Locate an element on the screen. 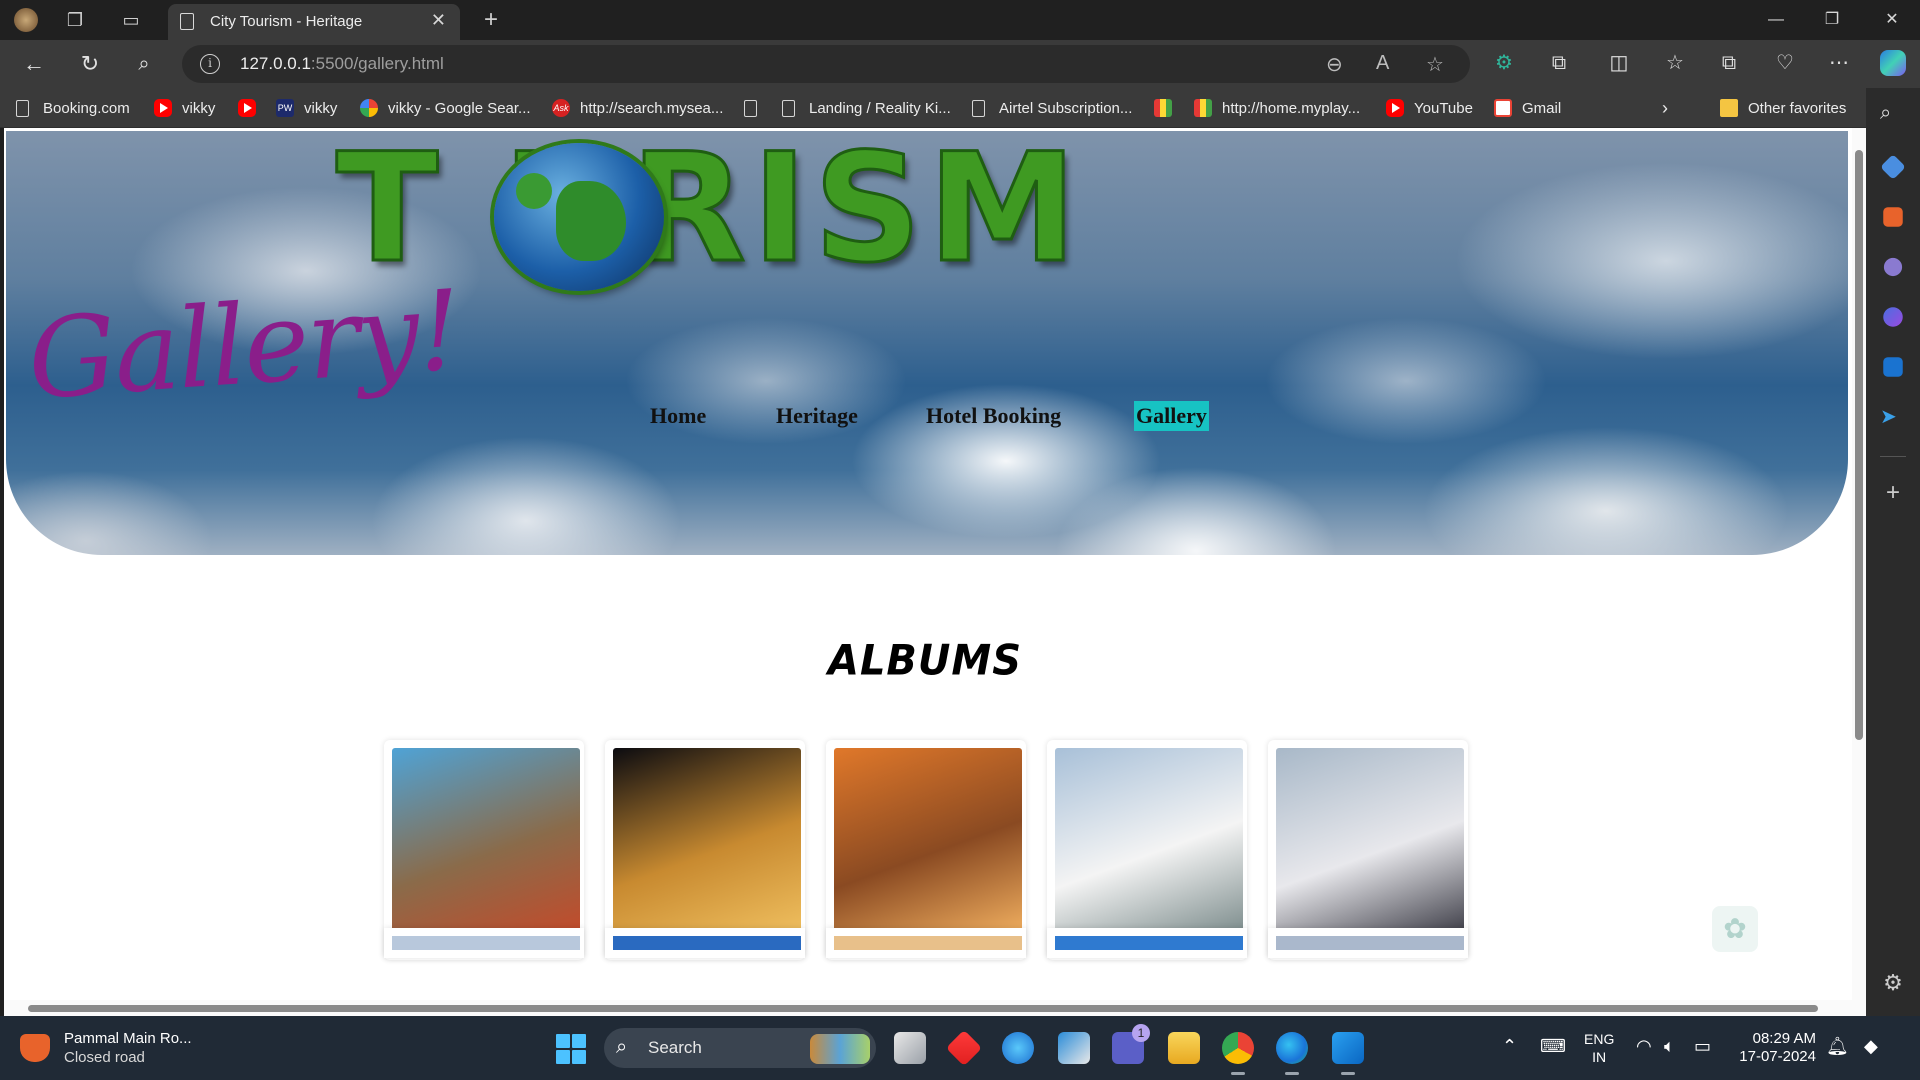  extensions-icon: ⧉ is located at coordinates (1559, 63).